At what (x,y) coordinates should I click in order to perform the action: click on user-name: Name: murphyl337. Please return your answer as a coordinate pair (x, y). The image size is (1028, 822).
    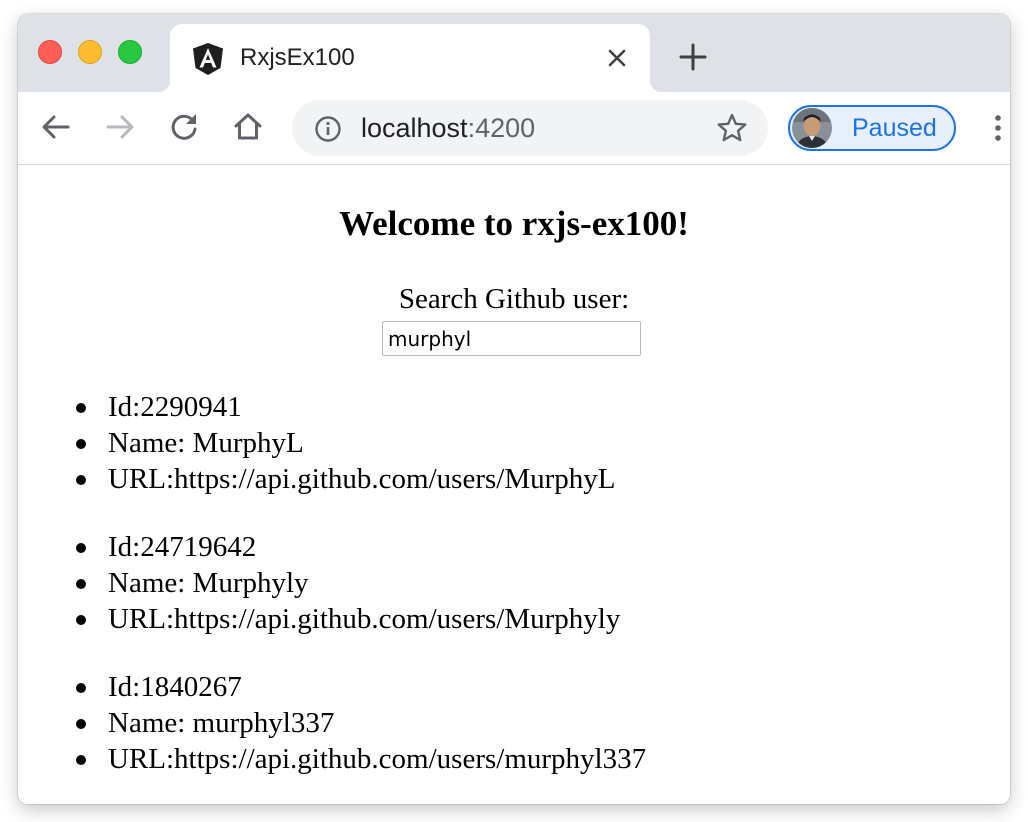
    Looking at the image, I should click on (514, 723).